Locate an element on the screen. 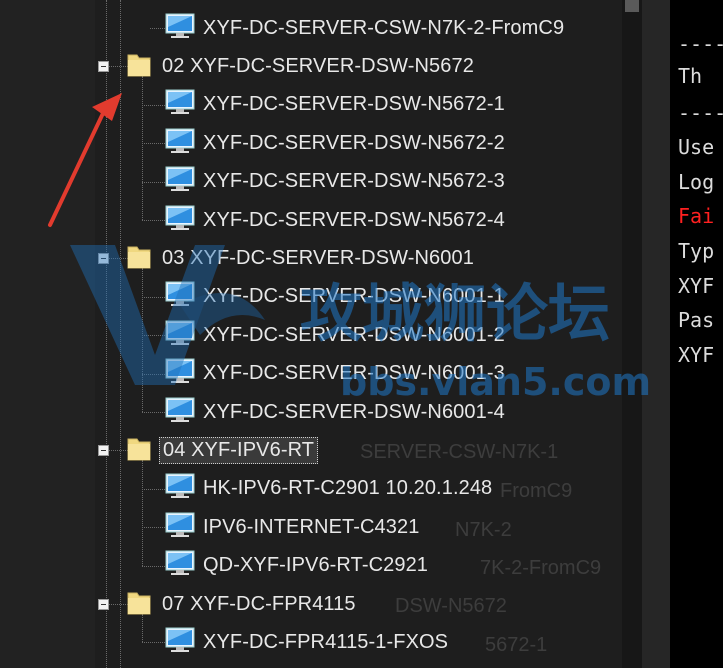 Image resolution: width=723 pixels, height=668 pixels. ghost-label: DSW-N5672 is located at coordinates (451, 606).